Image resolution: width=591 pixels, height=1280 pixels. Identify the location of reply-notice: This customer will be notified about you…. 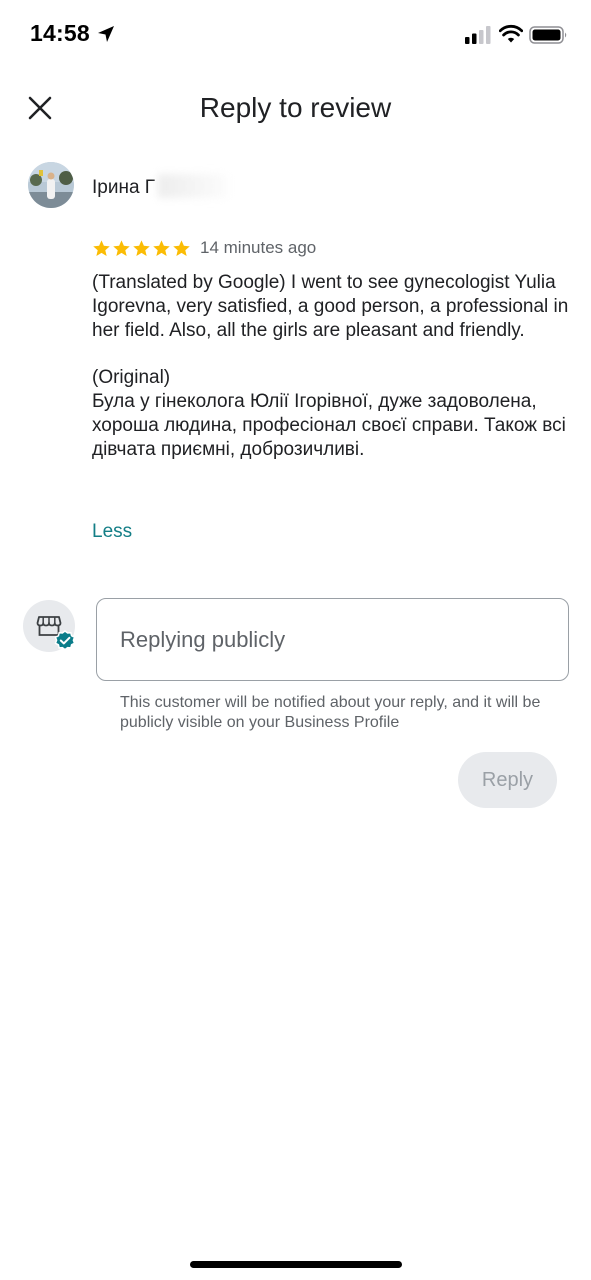
(330, 712).